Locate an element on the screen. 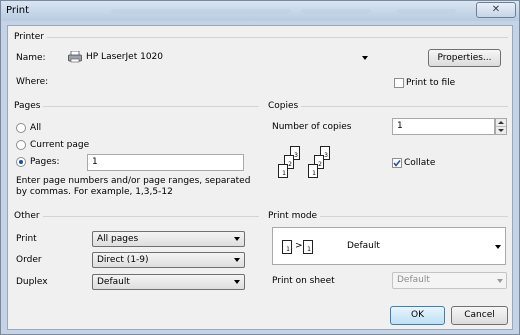  print-mode-select: 1 > 1 Default is located at coordinates (389, 246).